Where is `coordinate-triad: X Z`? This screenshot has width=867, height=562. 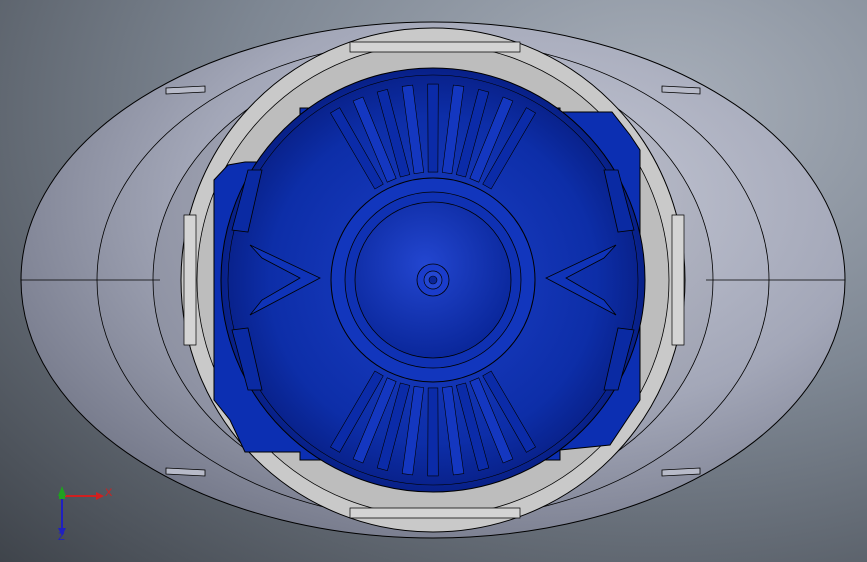 coordinate-triad: X Z is located at coordinates (83, 513).